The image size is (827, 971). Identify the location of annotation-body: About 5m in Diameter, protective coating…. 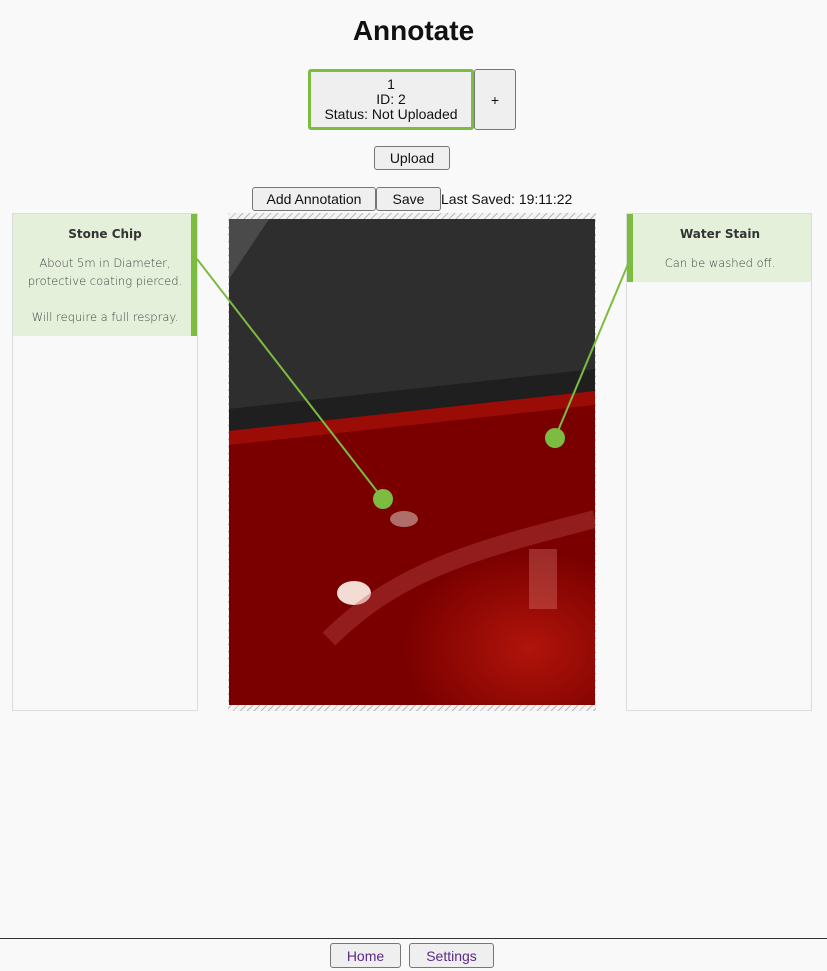
(105, 272).